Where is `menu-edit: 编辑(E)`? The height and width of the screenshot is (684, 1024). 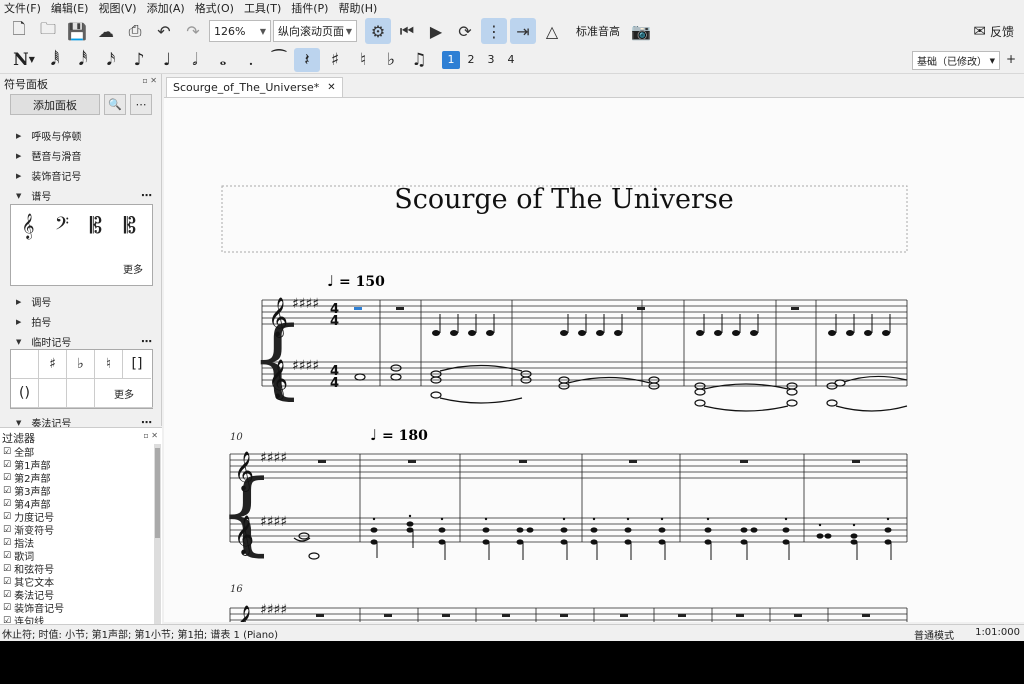 menu-edit: 编辑(E) is located at coordinates (70, 8).